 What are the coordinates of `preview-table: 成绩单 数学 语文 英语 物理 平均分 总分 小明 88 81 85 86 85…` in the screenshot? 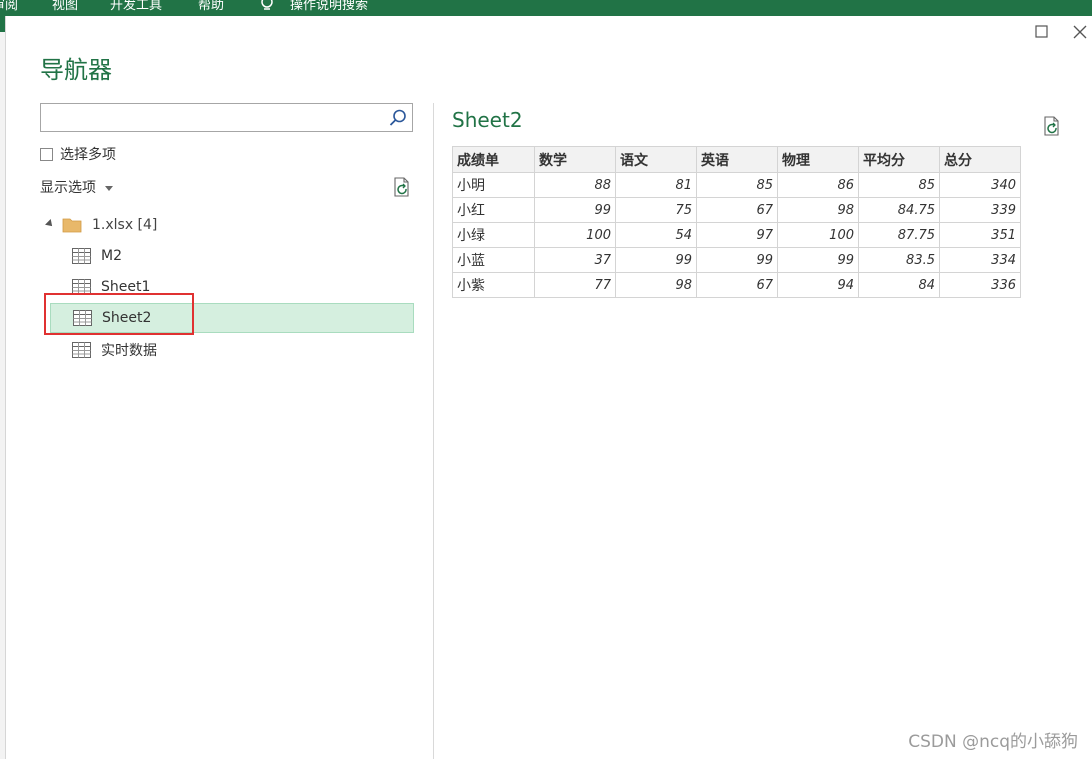 It's located at (736, 222).